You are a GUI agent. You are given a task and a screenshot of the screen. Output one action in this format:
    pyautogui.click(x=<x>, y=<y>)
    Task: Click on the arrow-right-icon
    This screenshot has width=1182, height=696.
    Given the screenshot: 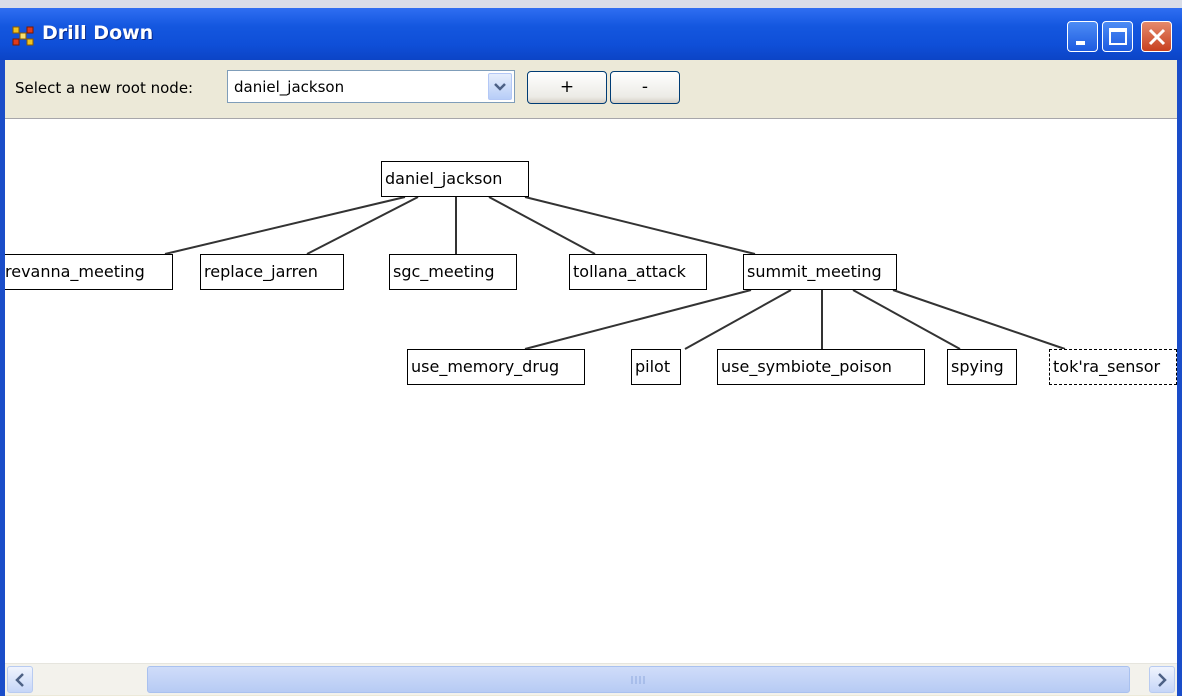 What is the action you would take?
    pyautogui.click(x=1162, y=680)
    